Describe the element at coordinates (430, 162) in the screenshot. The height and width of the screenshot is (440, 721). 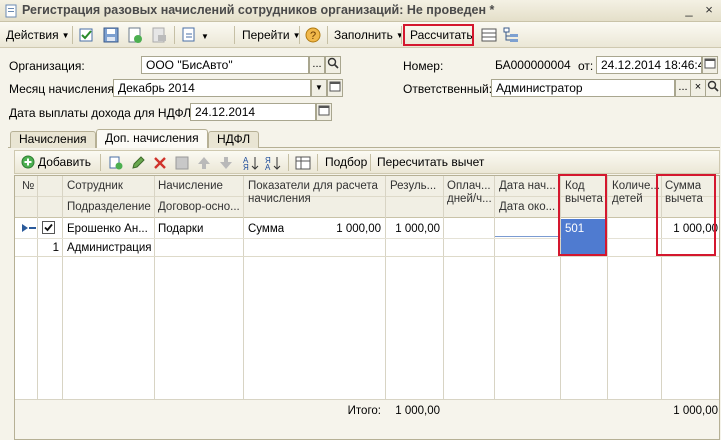
I see `recalc-deduction-button: Пересчитать вычет` at that location.